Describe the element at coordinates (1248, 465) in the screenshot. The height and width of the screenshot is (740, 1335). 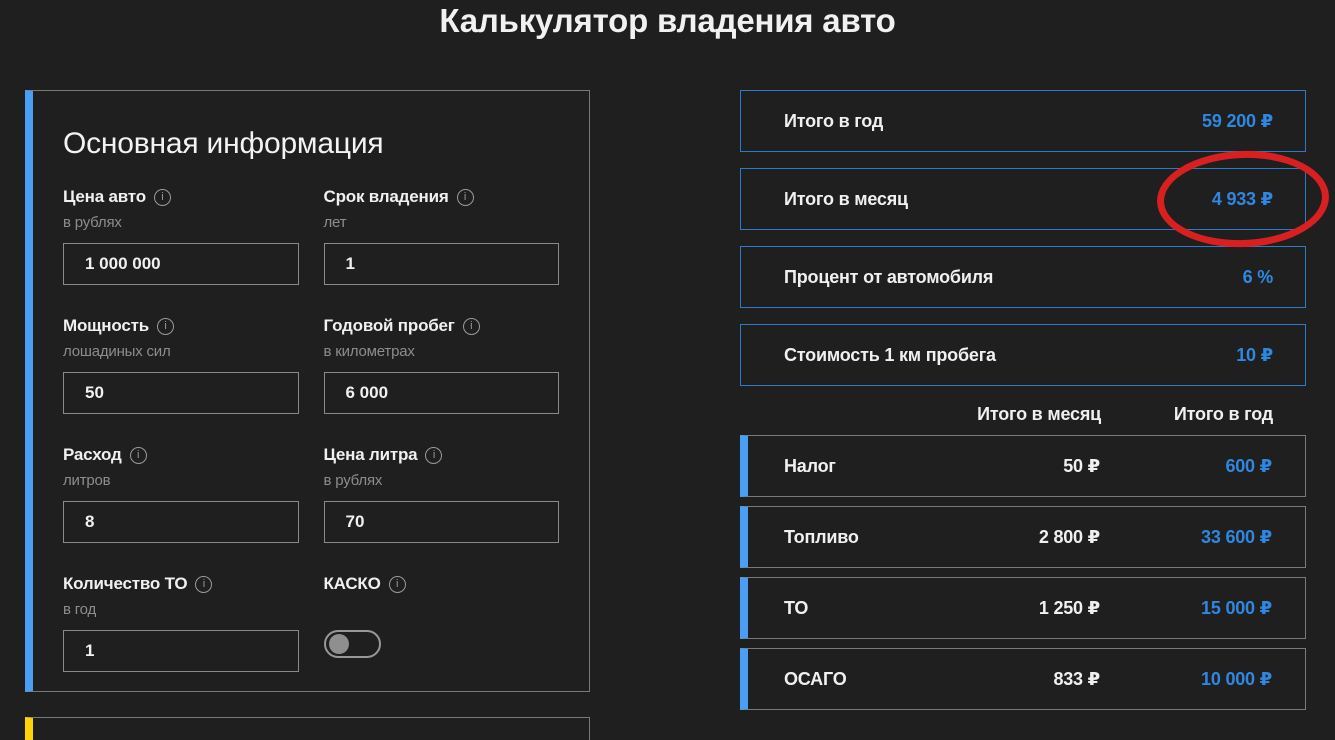
I see `cost-year-value: 600 ₽` at that location.